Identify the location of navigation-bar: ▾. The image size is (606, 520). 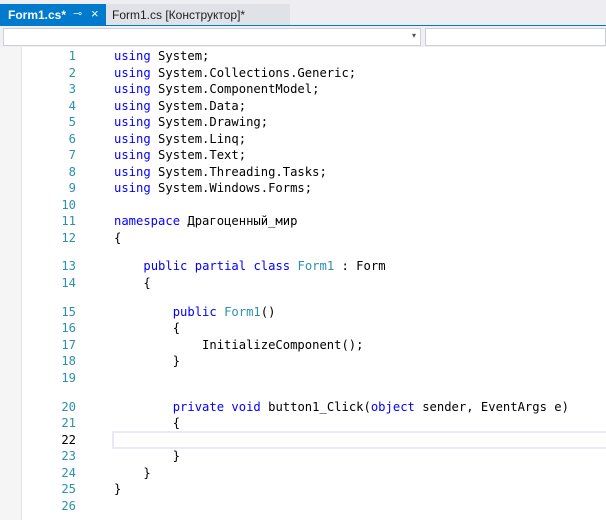
(303, 36).